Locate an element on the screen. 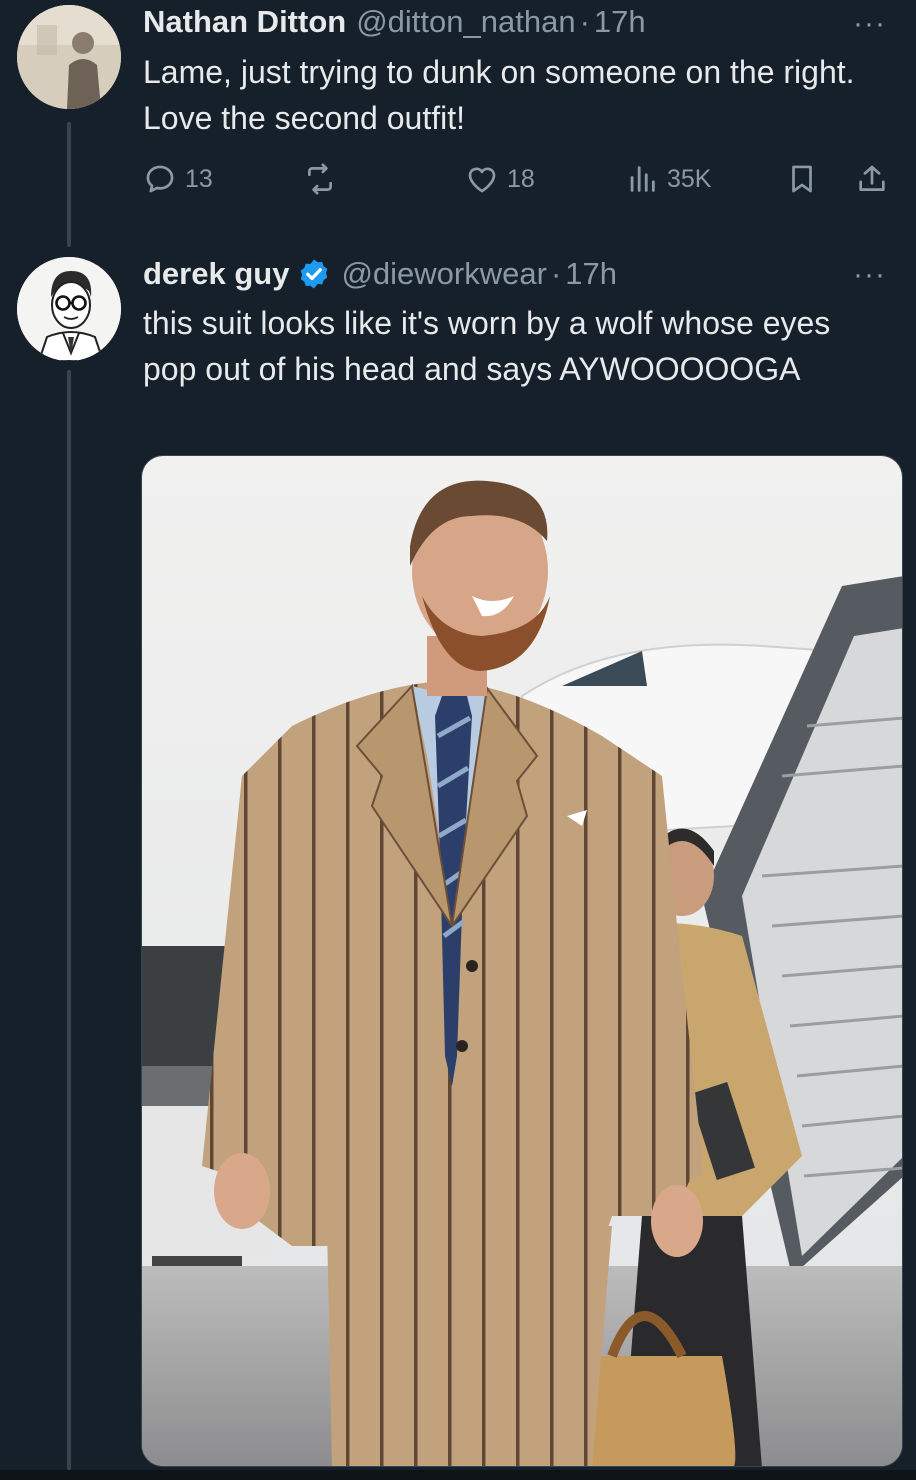 This screenshot has width=916, height=1480. thread-line is located at coordinates (69, 184).